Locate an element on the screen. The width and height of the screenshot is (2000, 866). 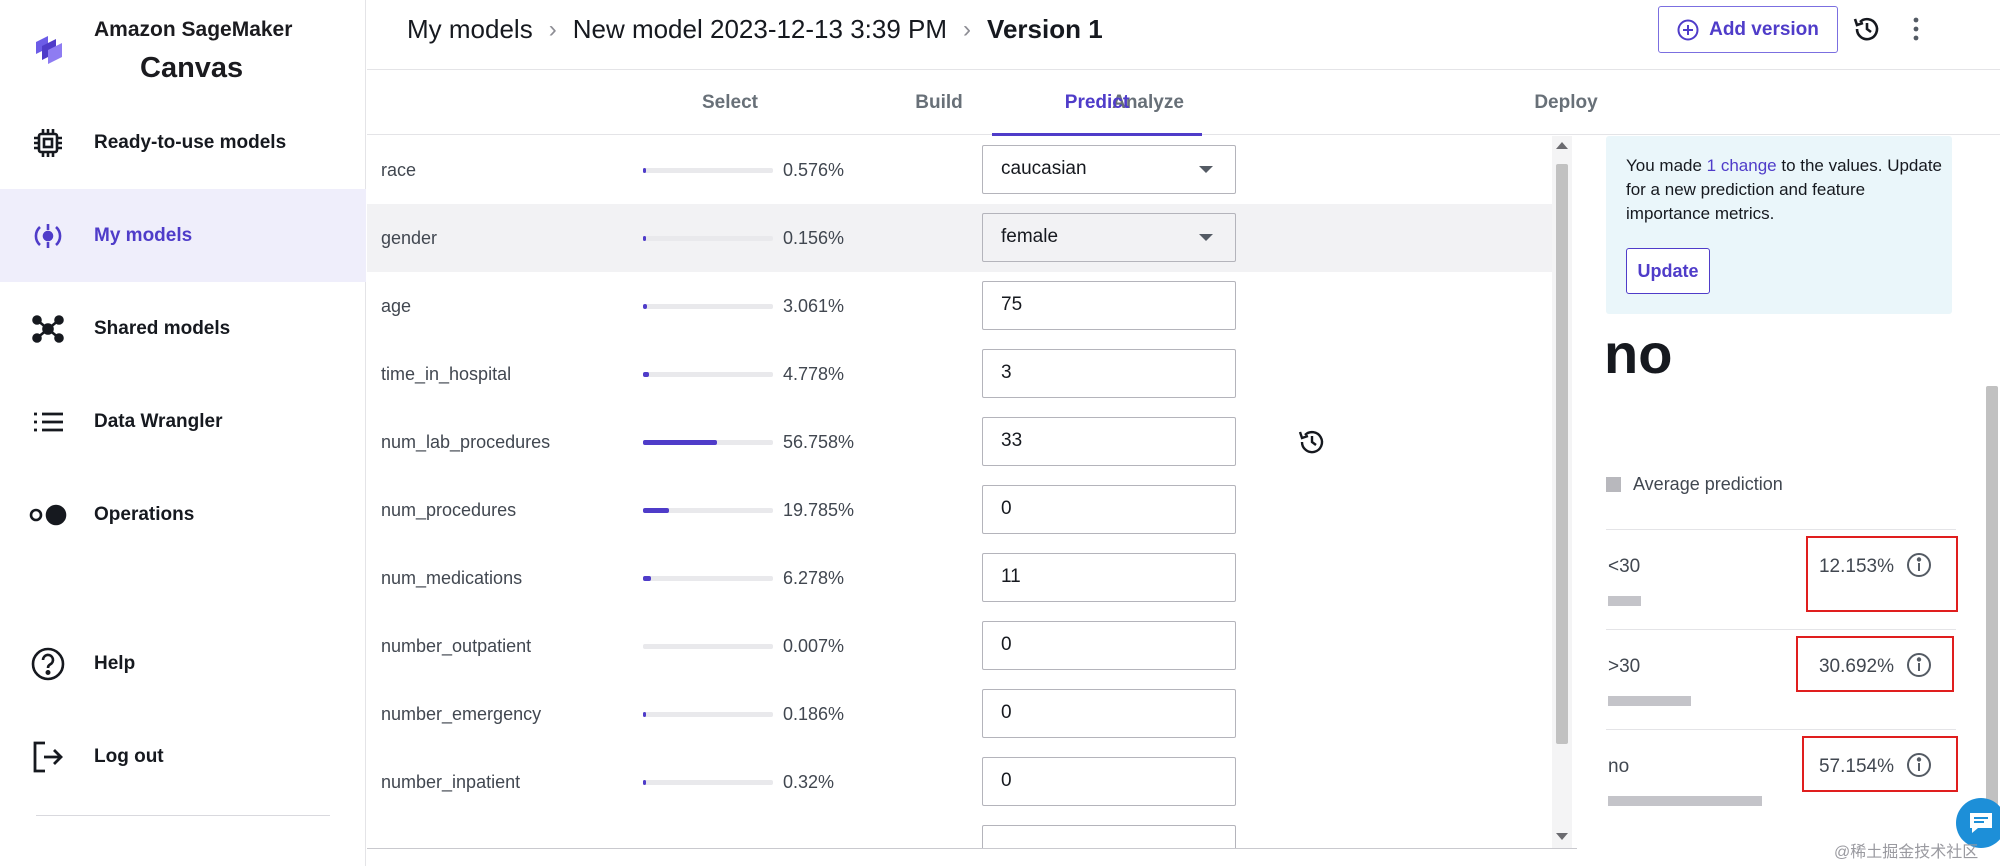
add-version-button: Add version is located at coordinates (1748, 29).